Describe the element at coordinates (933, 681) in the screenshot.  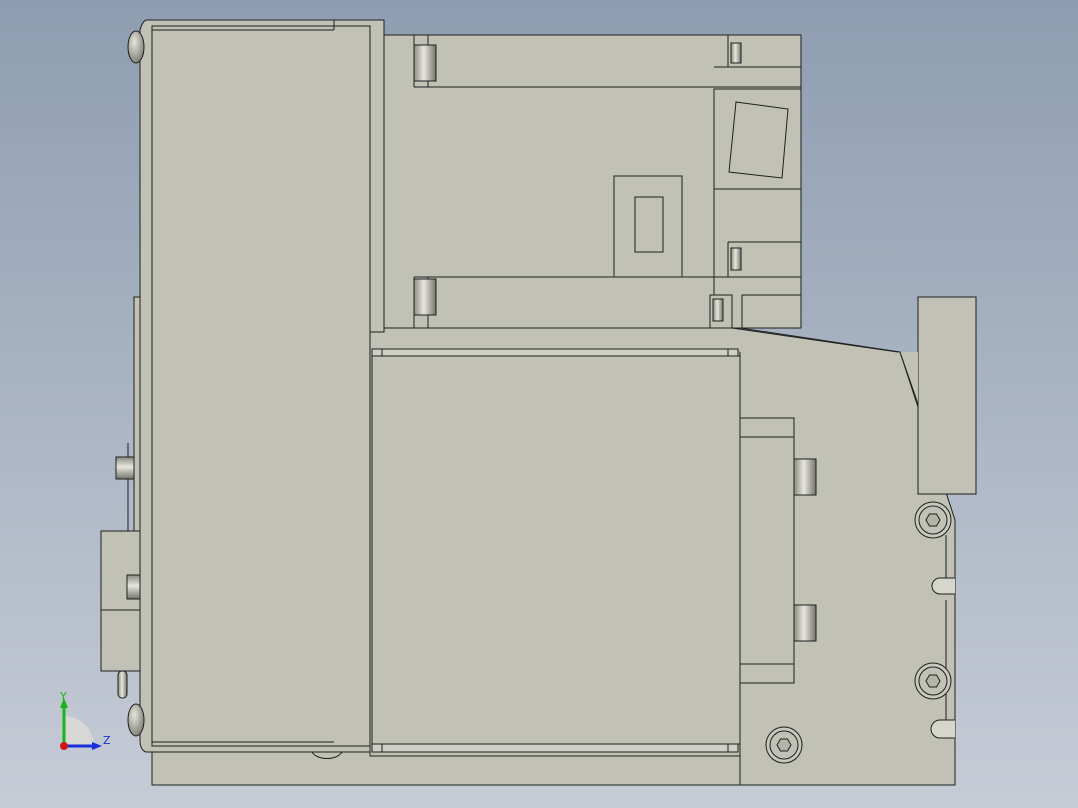
I see `socket-screw-middle` at that location.